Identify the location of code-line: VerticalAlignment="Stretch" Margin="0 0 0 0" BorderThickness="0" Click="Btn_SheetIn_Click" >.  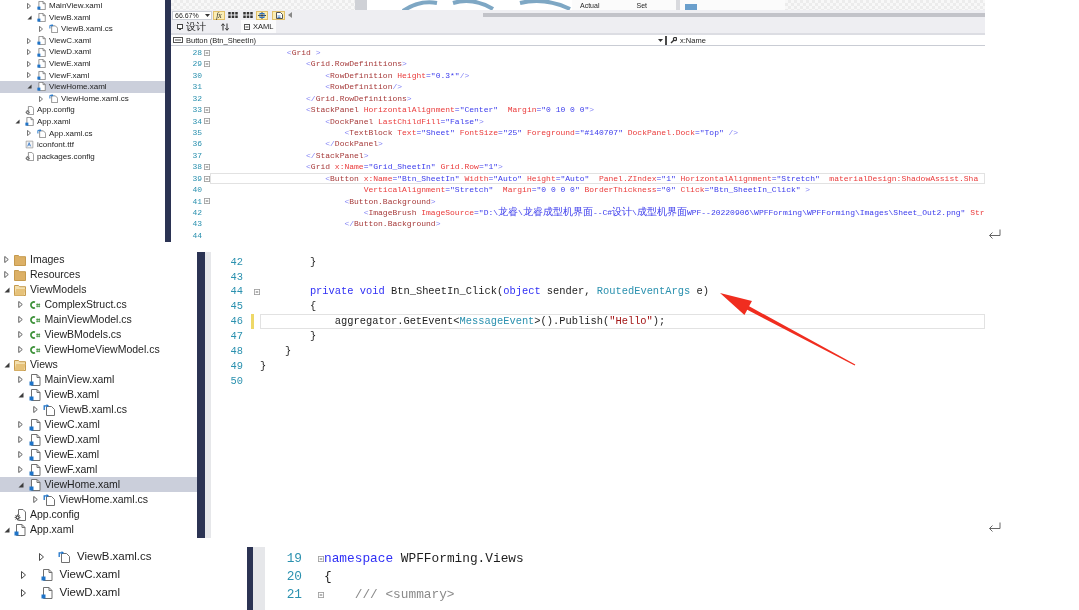
(587, 190).